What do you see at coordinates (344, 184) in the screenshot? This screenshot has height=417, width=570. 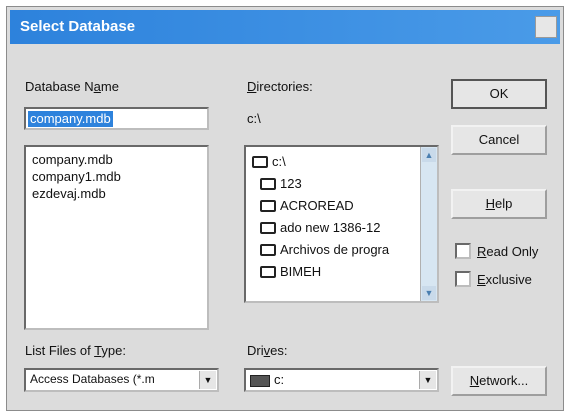 I see `directory-item: 123` at bounding box center [344, 184].